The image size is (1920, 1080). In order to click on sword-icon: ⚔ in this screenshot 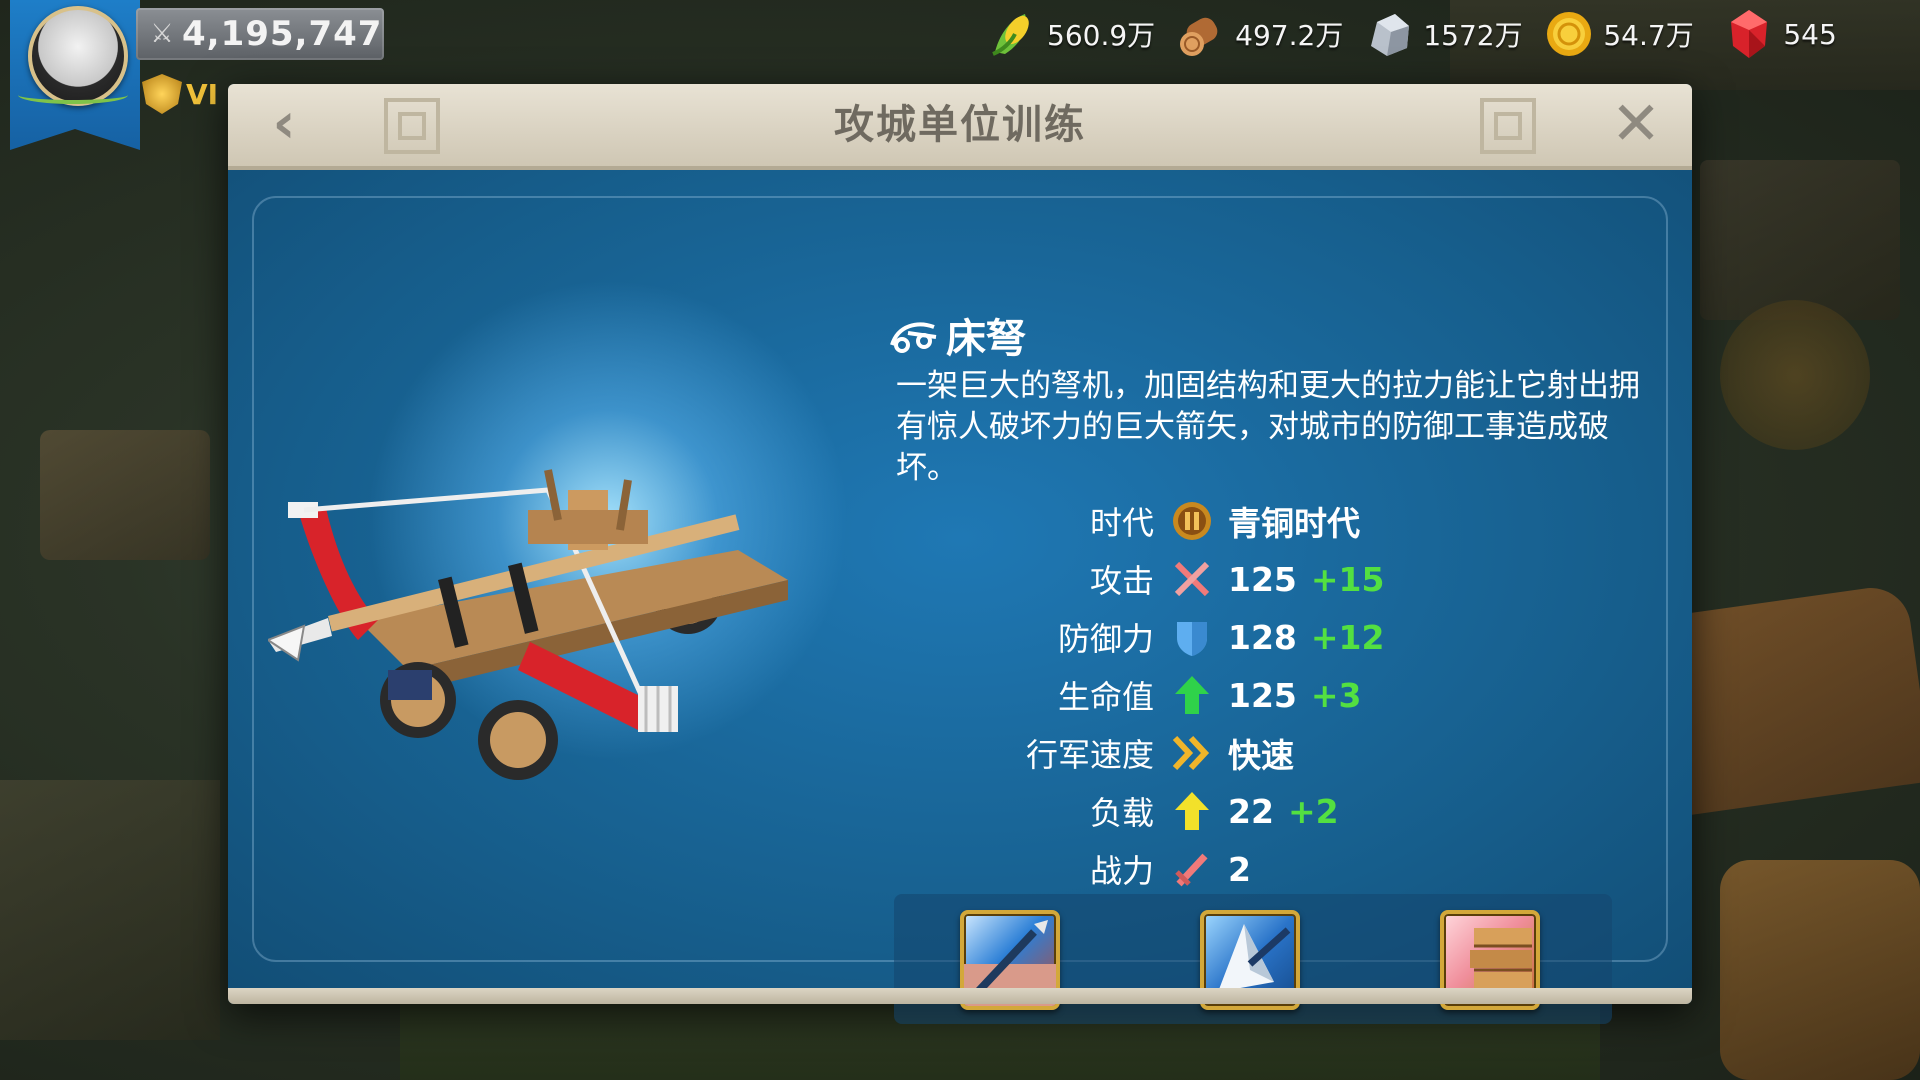, I will do `click(162, 34)`.